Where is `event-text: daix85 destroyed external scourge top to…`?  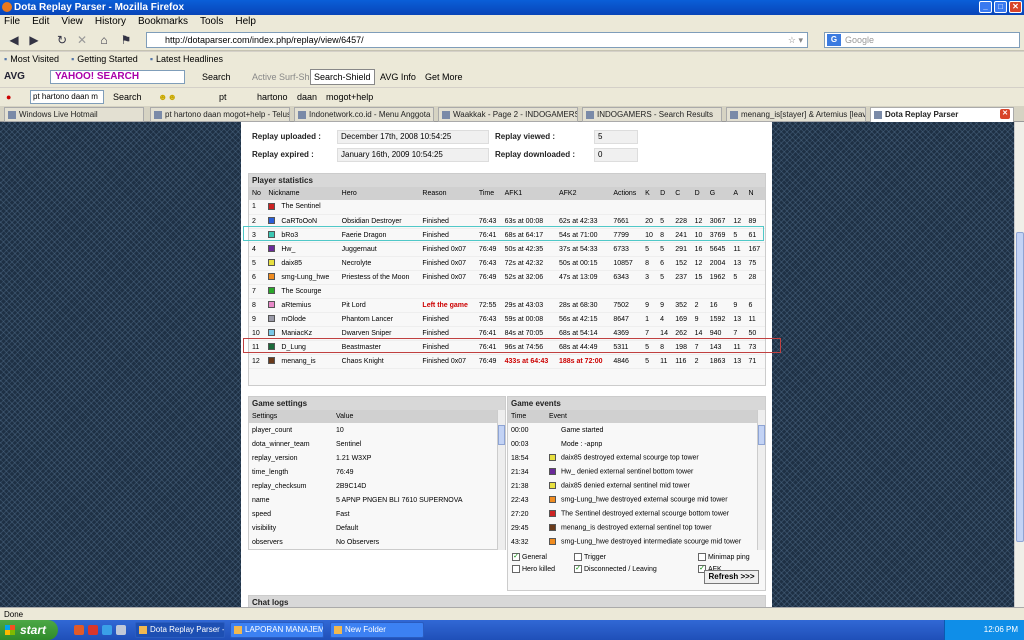
event-text: daix85 destroyed external scourge top to… is located at coordinates (630, 458).